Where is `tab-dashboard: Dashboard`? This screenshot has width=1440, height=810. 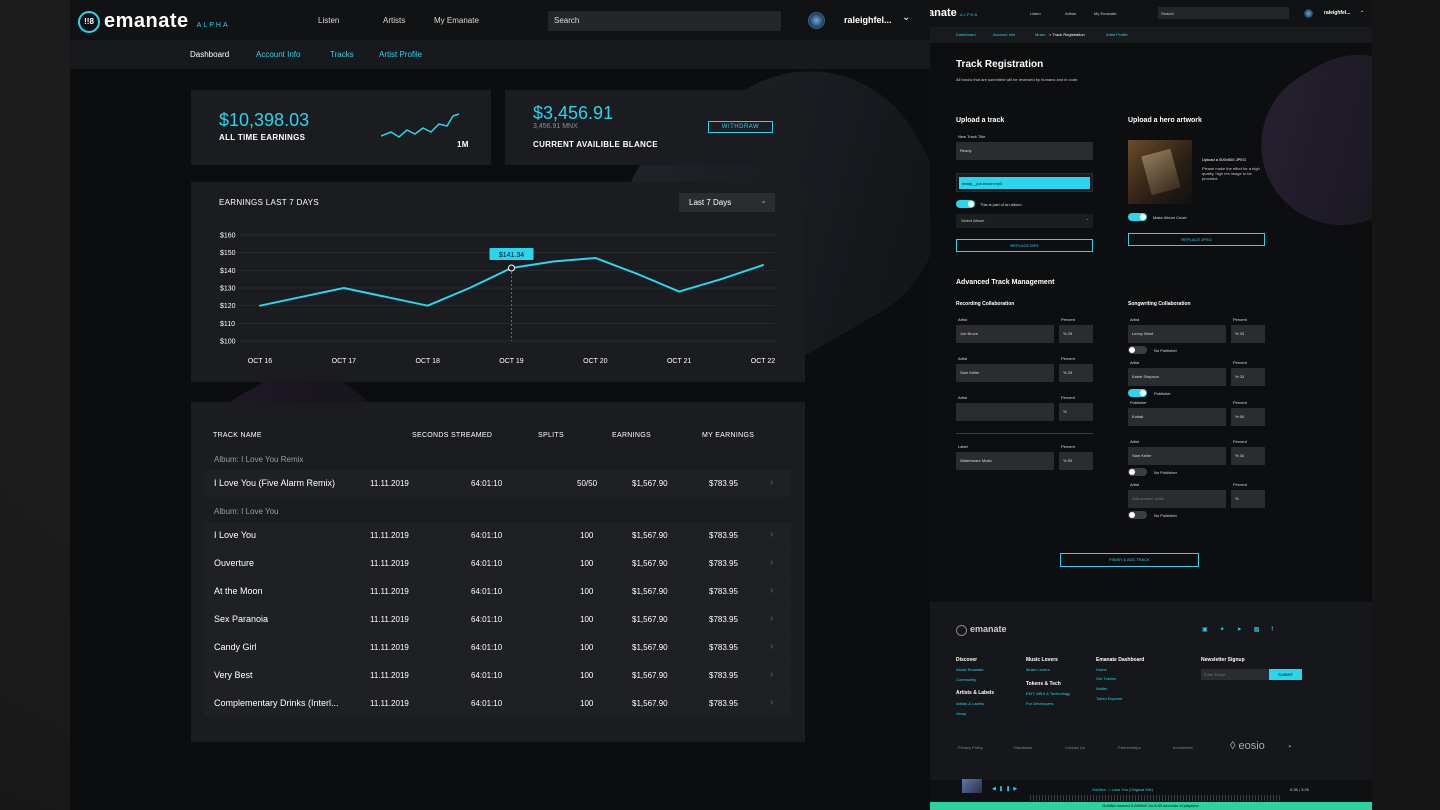
tab-dashboard: Dashboard is located at coordinates (209, 54).